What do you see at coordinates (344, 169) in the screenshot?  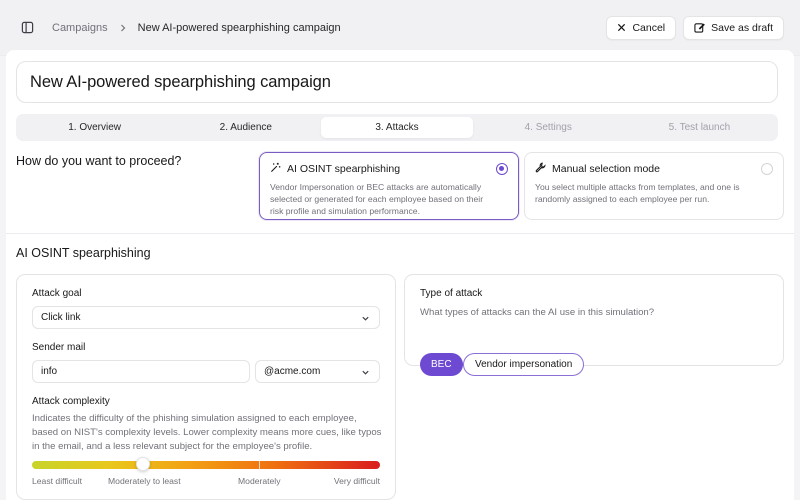 I see `option-ai-osint-title: AI OSINT spearphishing` at bounding box center [344, 169].